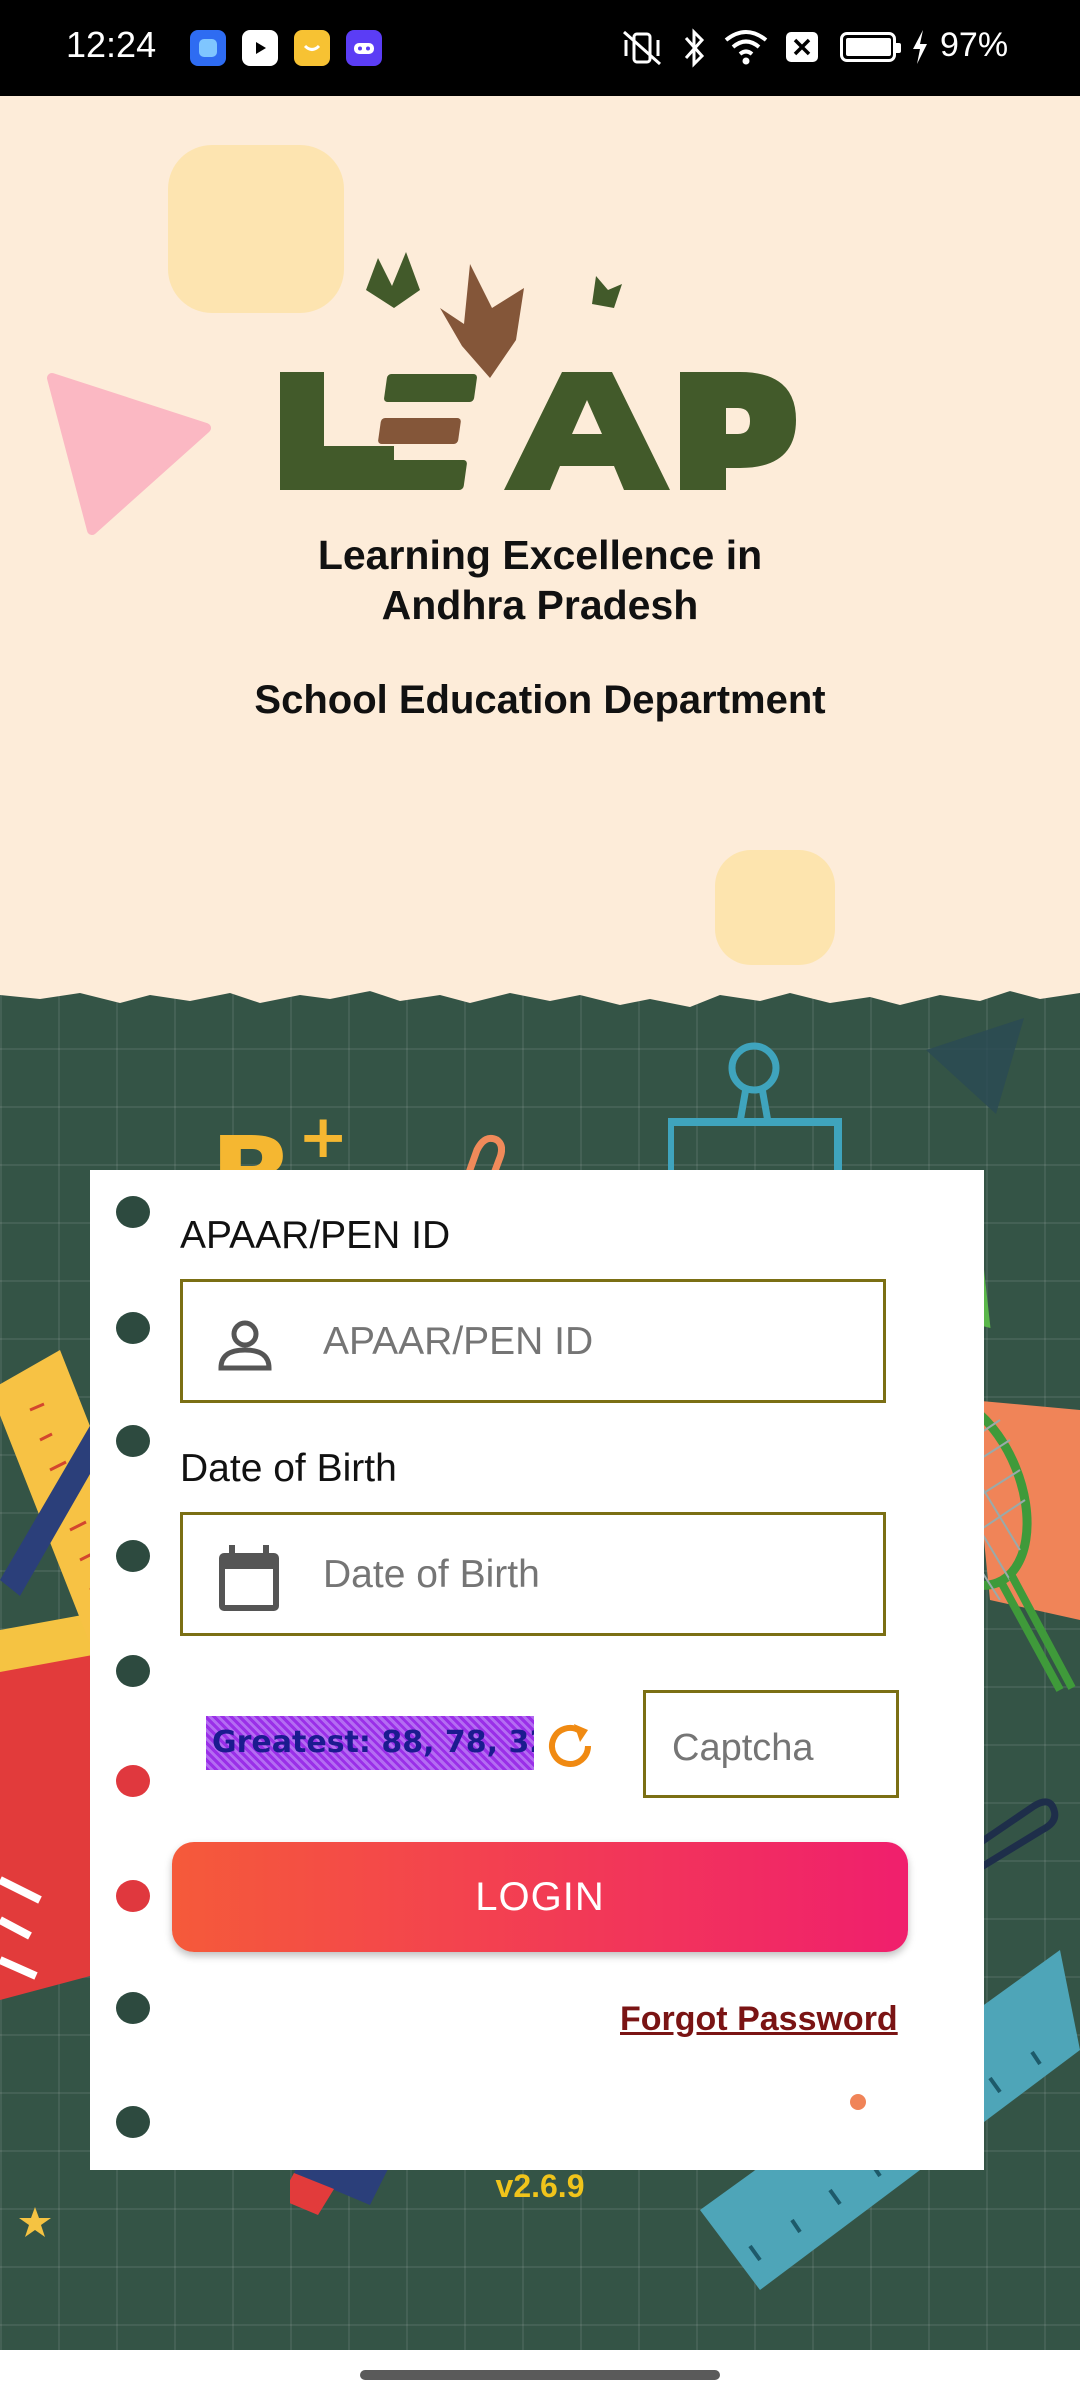 This screenshot has width=1080, height=2400. I want to click on captcha-input: Captcha, so click(771, 1744).